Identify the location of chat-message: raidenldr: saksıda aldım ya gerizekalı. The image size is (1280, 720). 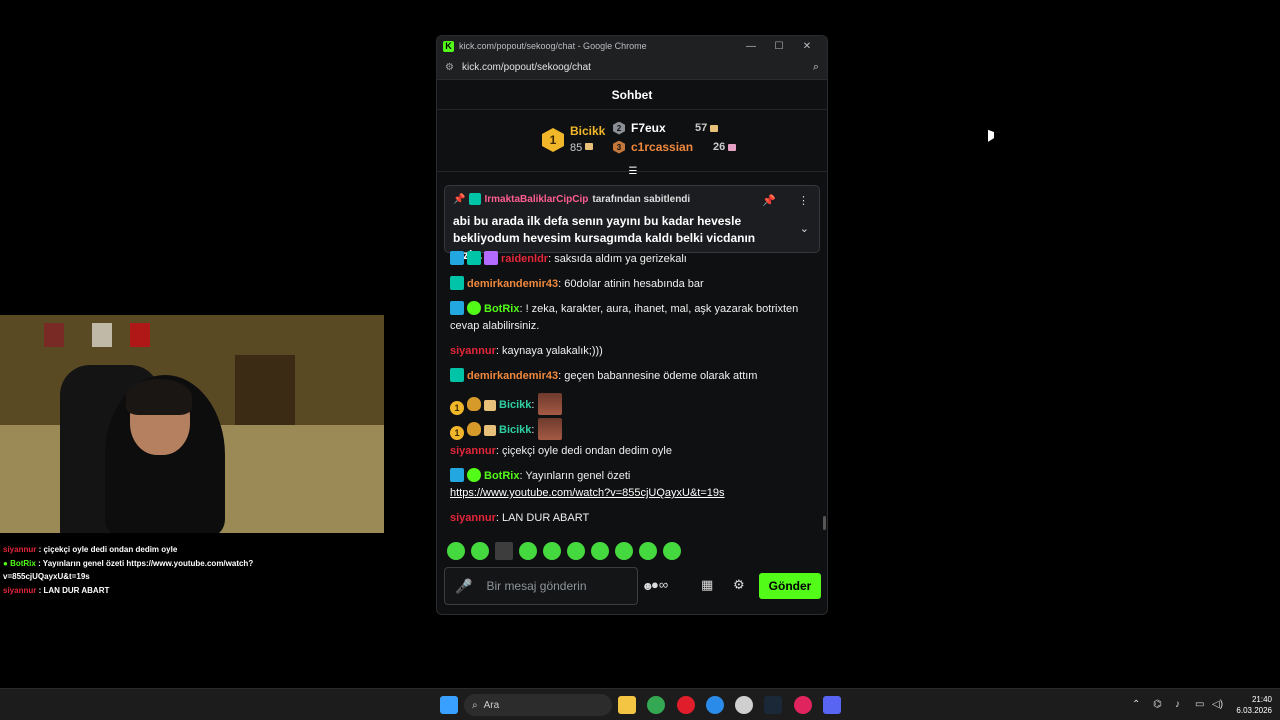
(635, 259).